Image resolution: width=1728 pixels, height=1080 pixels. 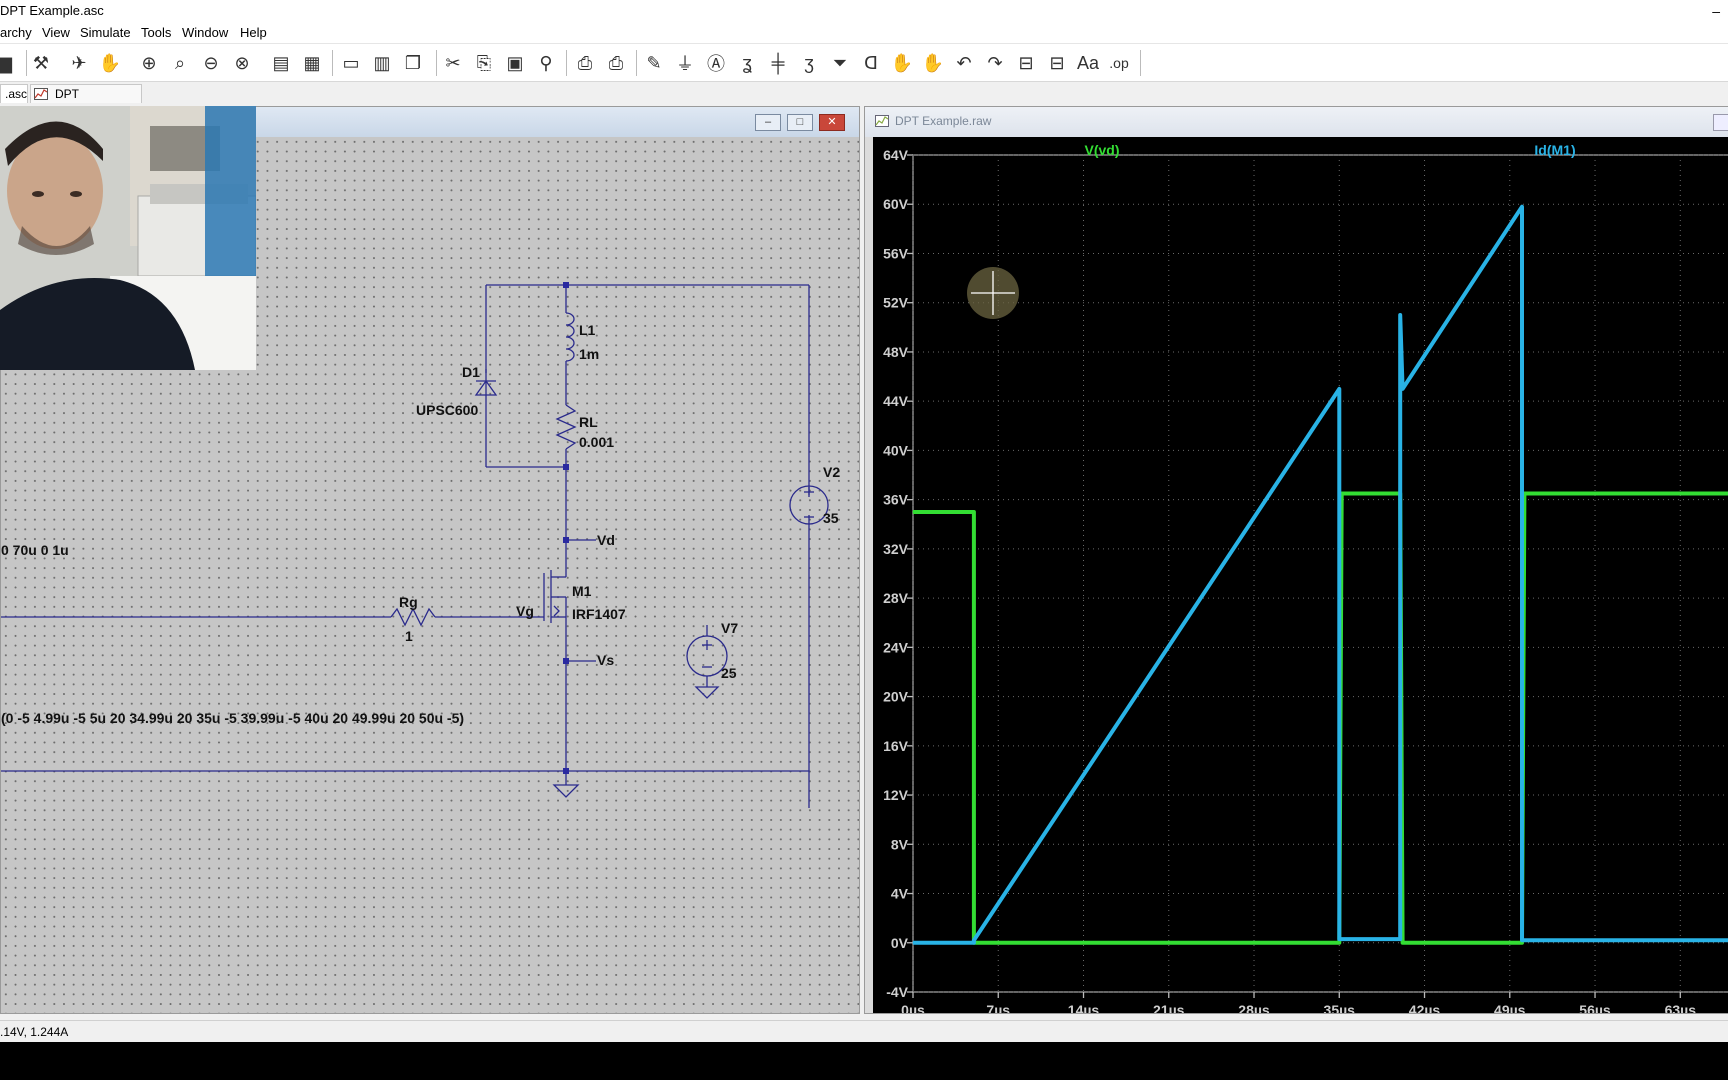 What do you see at coordinates (964, 63) in the screenshot?
I see `undo-icon: ↶` at bounding box center [964, 63].